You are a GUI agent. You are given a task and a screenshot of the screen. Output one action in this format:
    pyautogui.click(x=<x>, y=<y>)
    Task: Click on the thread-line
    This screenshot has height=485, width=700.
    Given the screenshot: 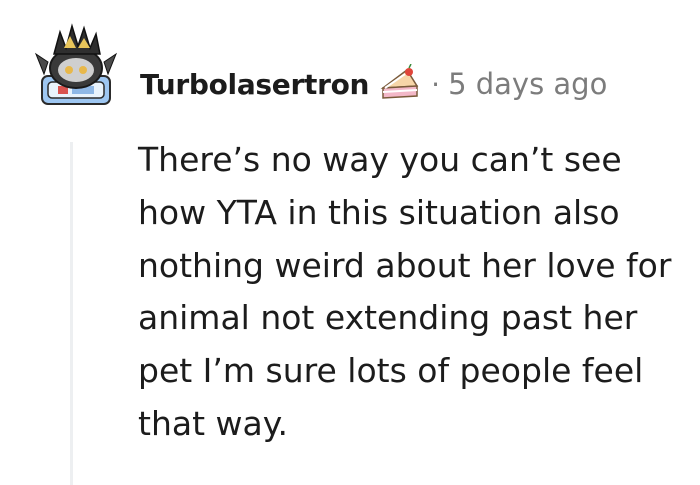 What is the action you would take?
    pyautogui.click(x=71, y=313)
    